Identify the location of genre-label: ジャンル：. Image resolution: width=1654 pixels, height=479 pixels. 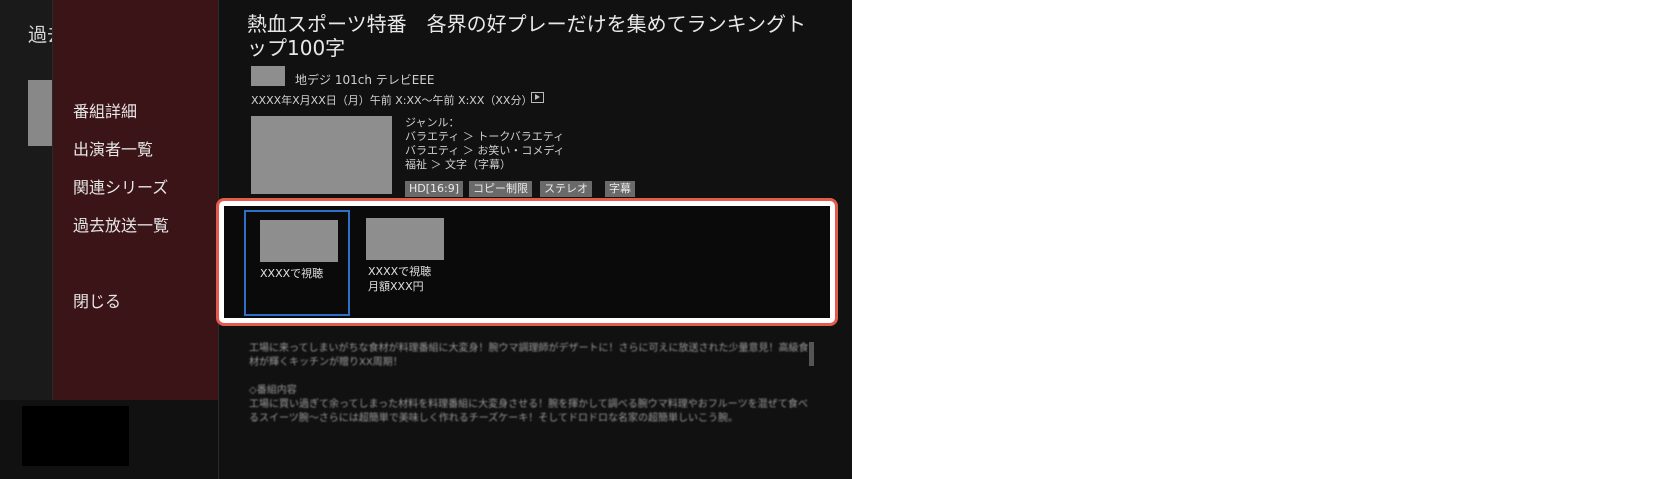
(432, 122).